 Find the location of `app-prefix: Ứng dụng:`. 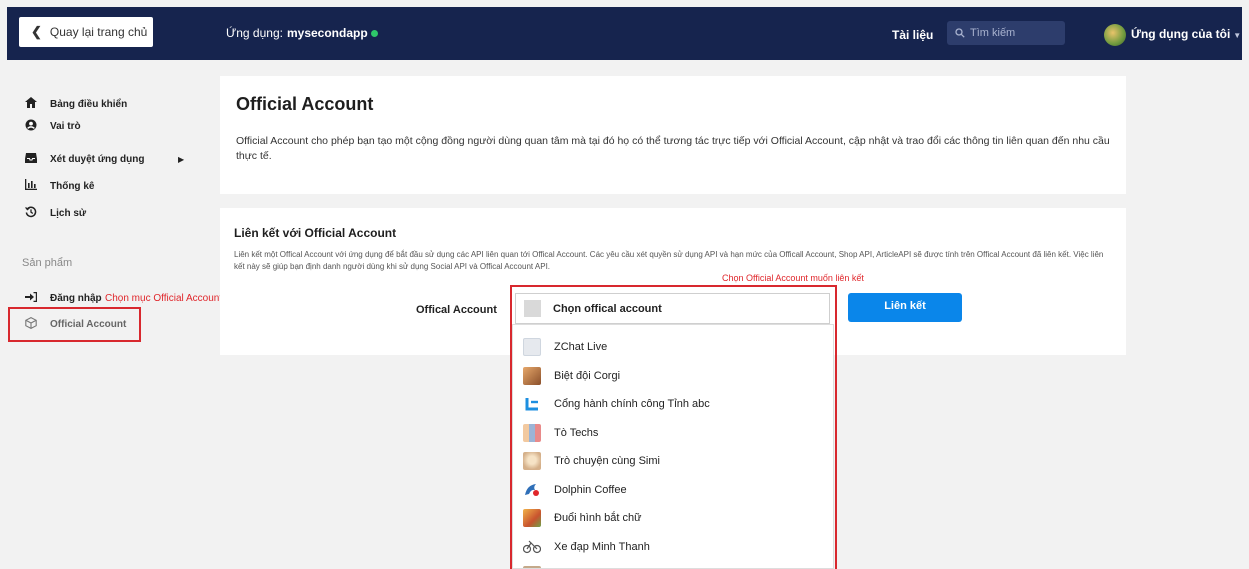

app-prefix: Ứng dụng: is located at coordinates (254, 33).